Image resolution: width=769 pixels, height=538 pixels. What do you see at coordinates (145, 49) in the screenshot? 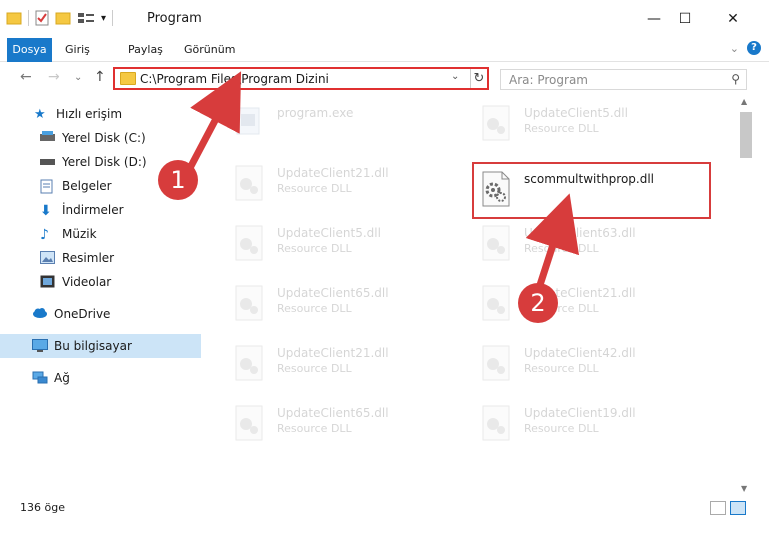
I see `tab-share: Paylaş` at bounding box center [145, 49].